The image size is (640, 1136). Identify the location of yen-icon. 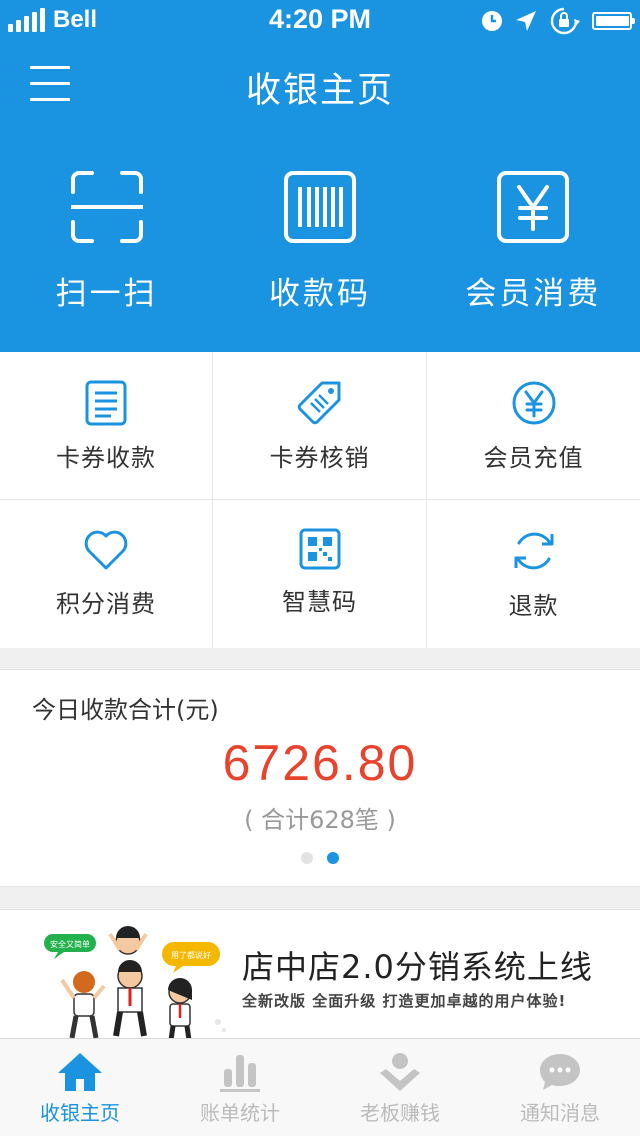
(533, 207).